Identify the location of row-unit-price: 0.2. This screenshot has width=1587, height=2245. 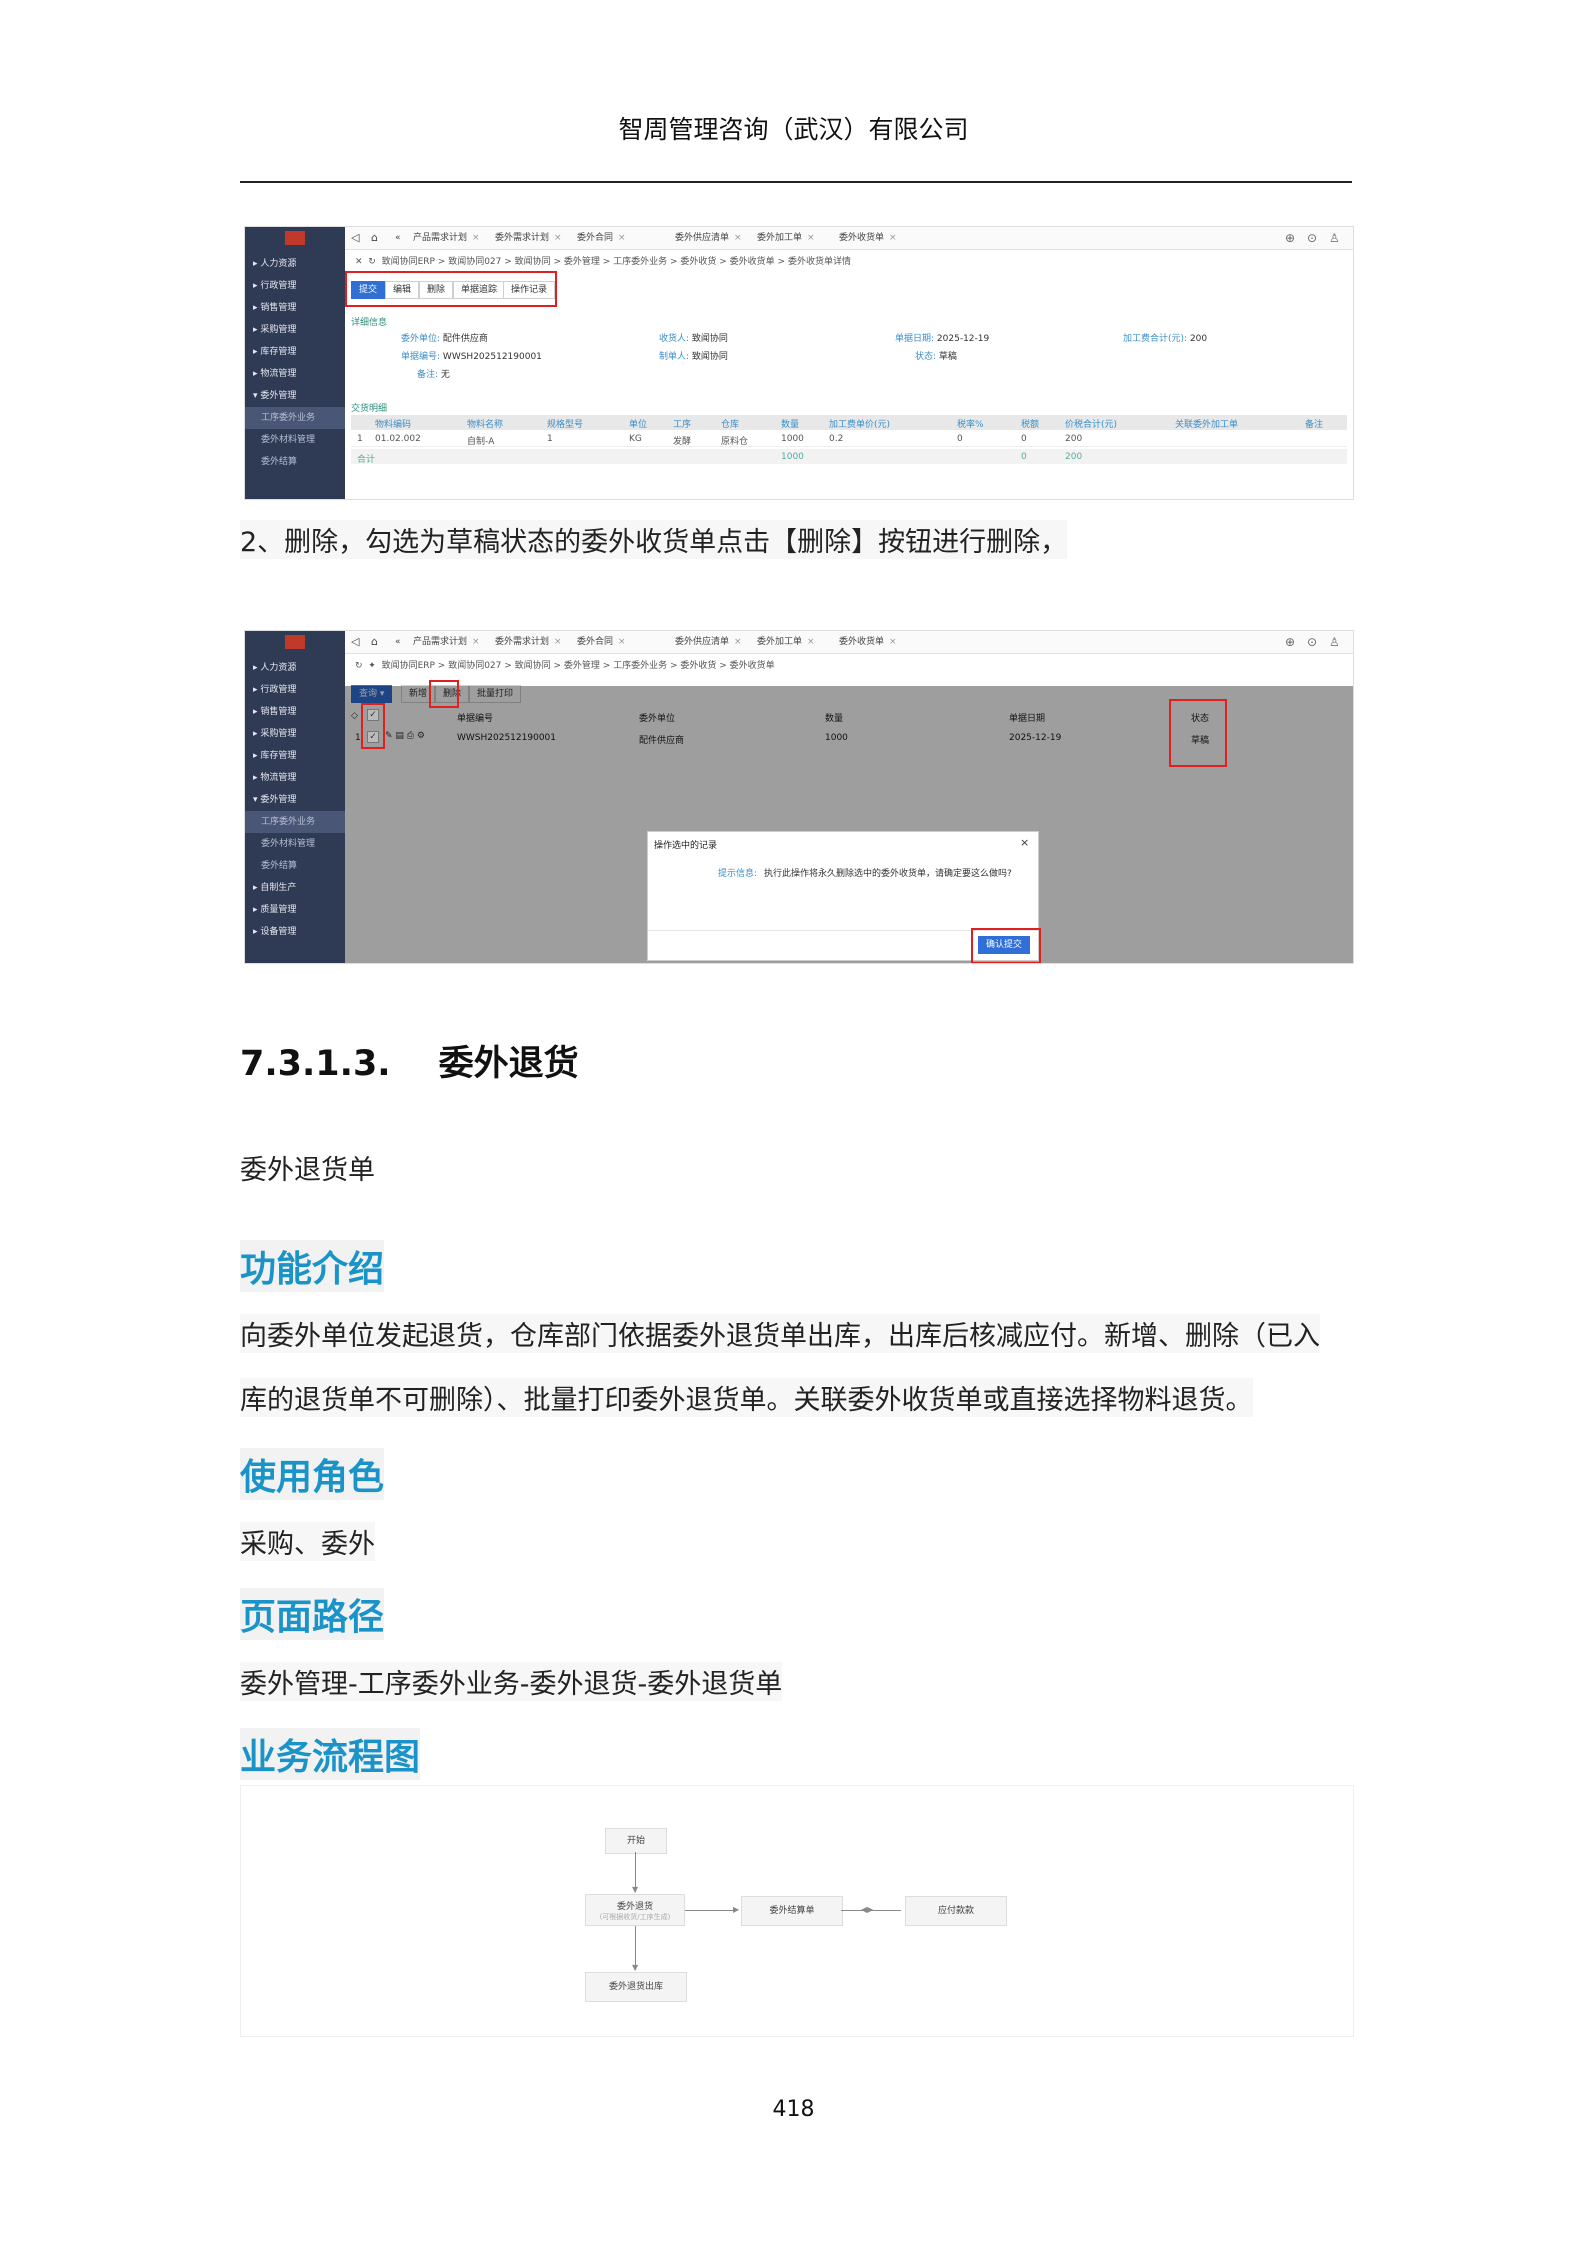
(836, 439).